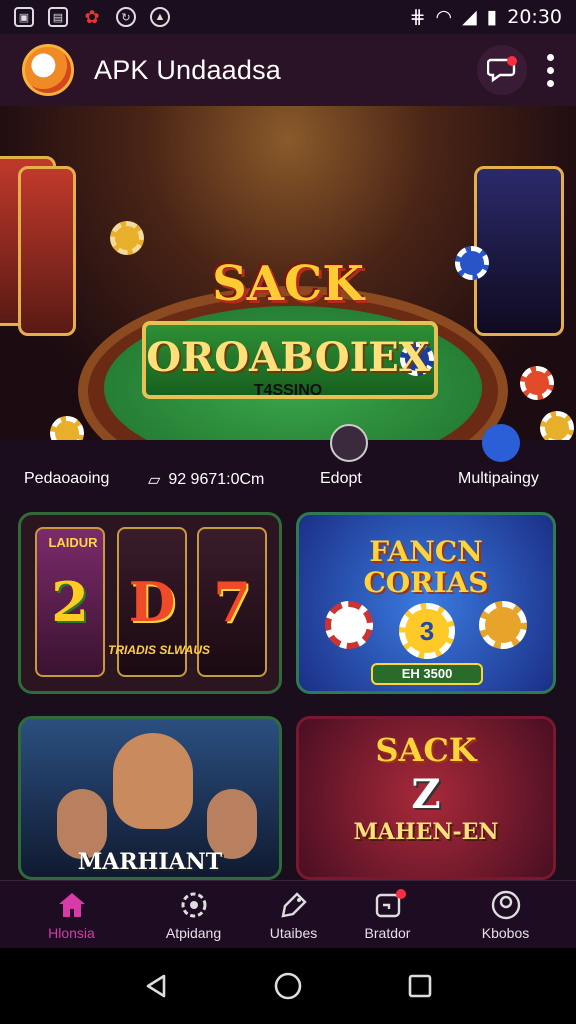  I want to click on nav-item-bratdor: Bratdor, so click(387, 915).